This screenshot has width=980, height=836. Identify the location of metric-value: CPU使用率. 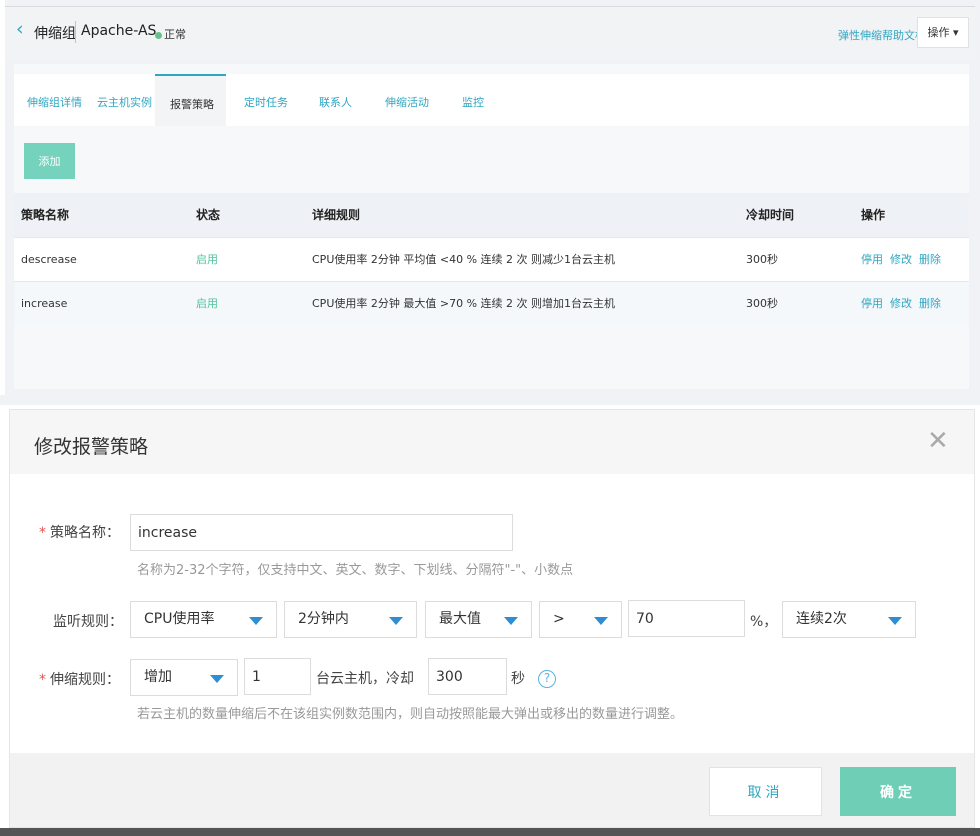
(179, 619).